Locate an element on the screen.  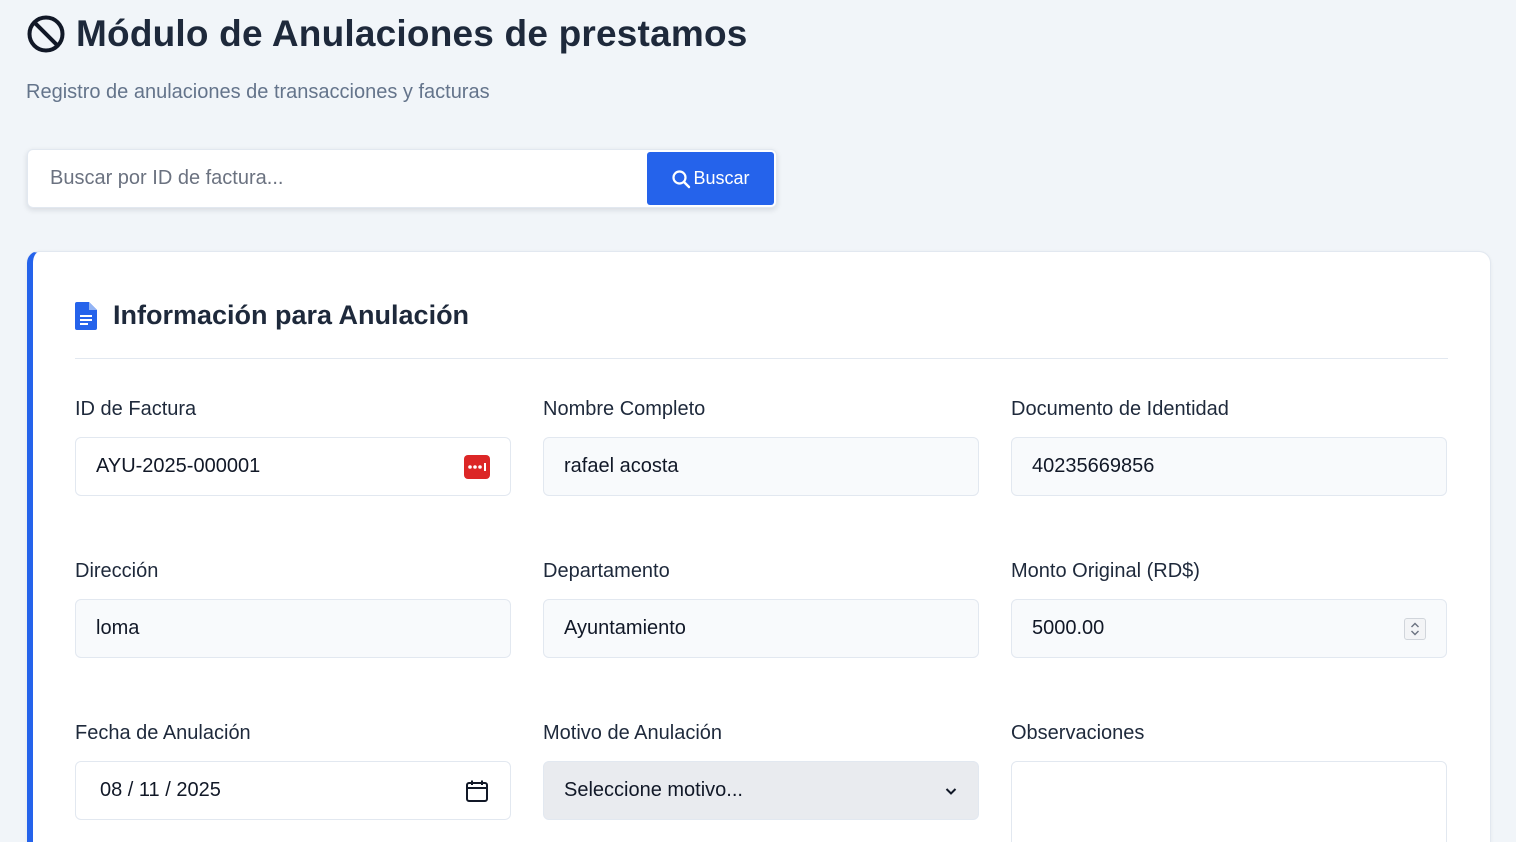
field-id-document: Documento de Identidad 40235669856 is located at coordinates (1229, 446).